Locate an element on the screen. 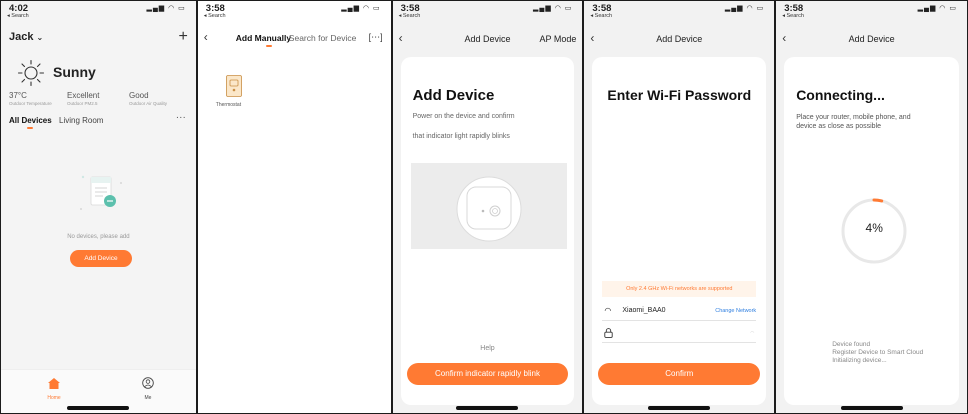 Image resolution: width=968 pixels, height=414 pixels. stat-temperature: 37°C Outdoor Temperature is located at coordinates (30, 98).